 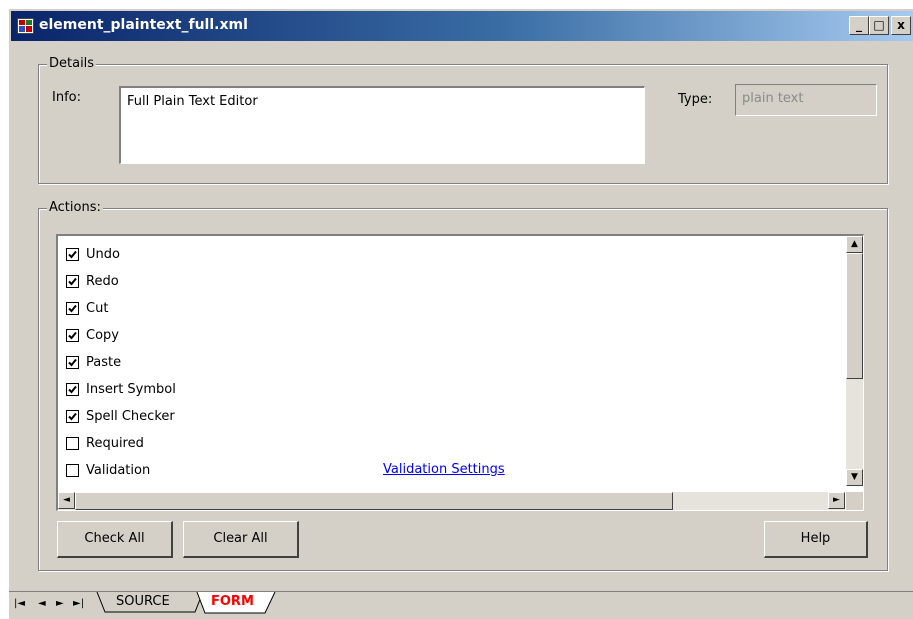 I want to click on validation-label: Validation, so click(x=118, y=470).